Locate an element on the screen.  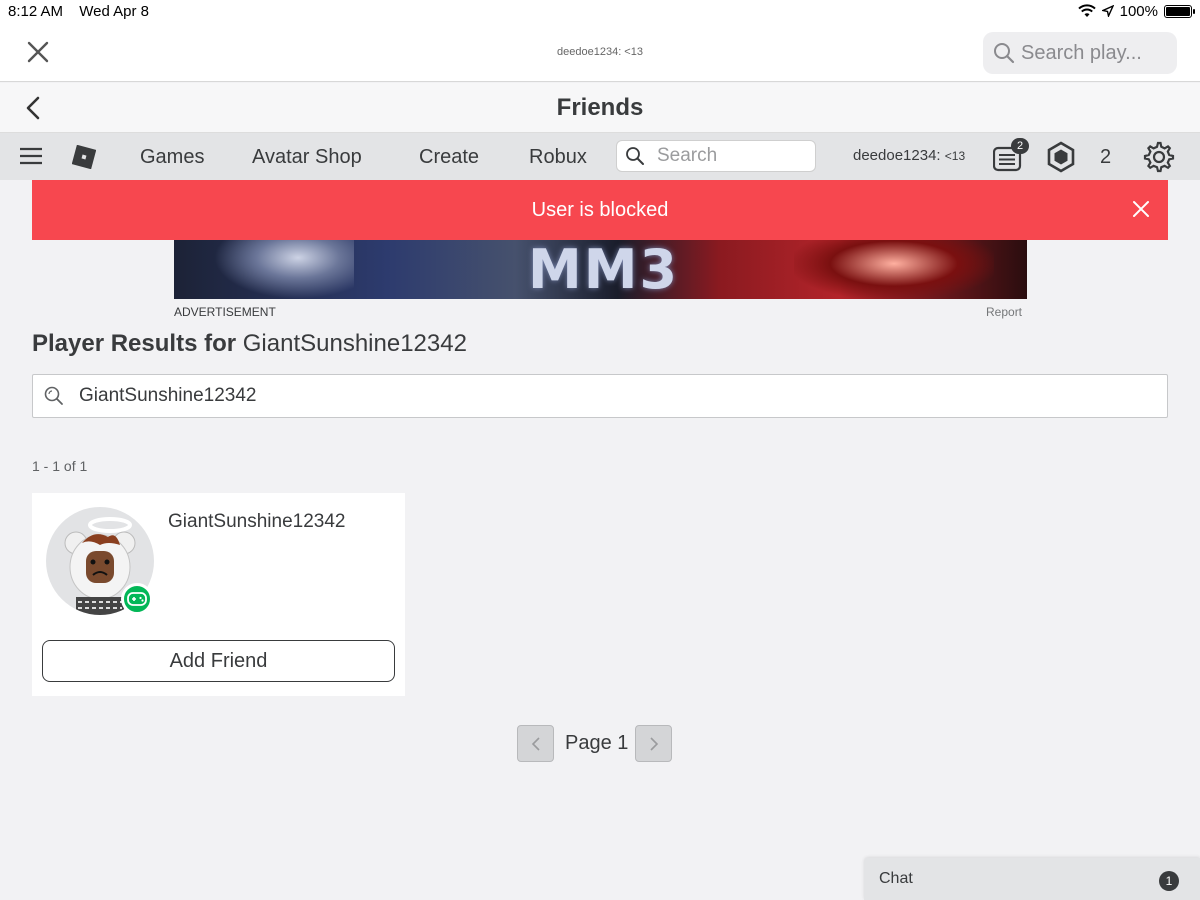
results-count: 1 - 1 of 1 is located at coordinates (60, 466).